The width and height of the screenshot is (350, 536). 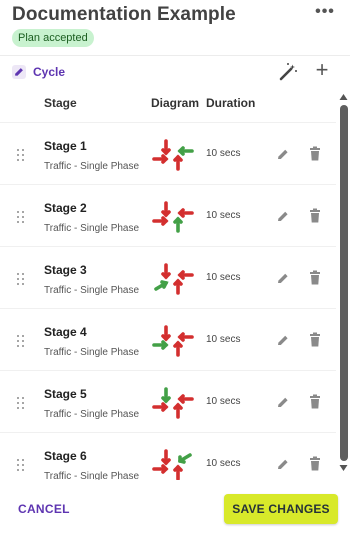 I want to click on cancel-button: CANCEL, so click(x=44, y=509).